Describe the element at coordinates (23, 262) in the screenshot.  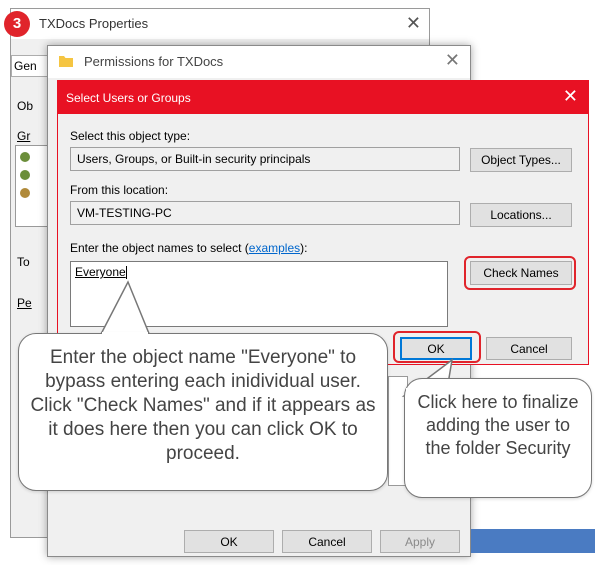
I see `to-change-stub: To` at that location.